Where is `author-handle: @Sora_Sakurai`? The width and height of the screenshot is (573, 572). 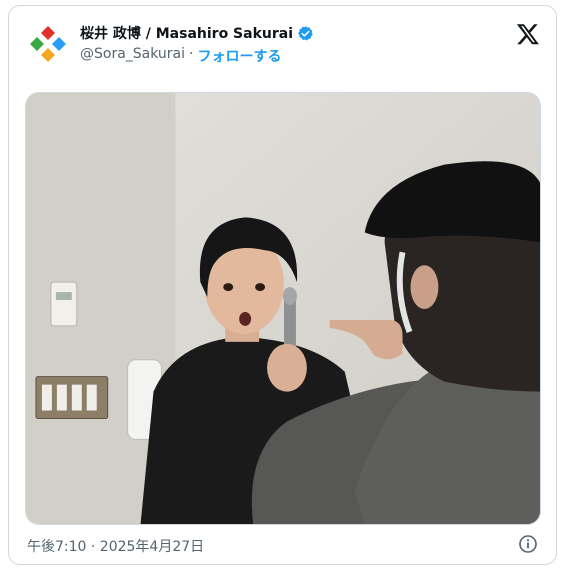
author-handle: @Sora_Sakurai is located at coordinates (132, 56).